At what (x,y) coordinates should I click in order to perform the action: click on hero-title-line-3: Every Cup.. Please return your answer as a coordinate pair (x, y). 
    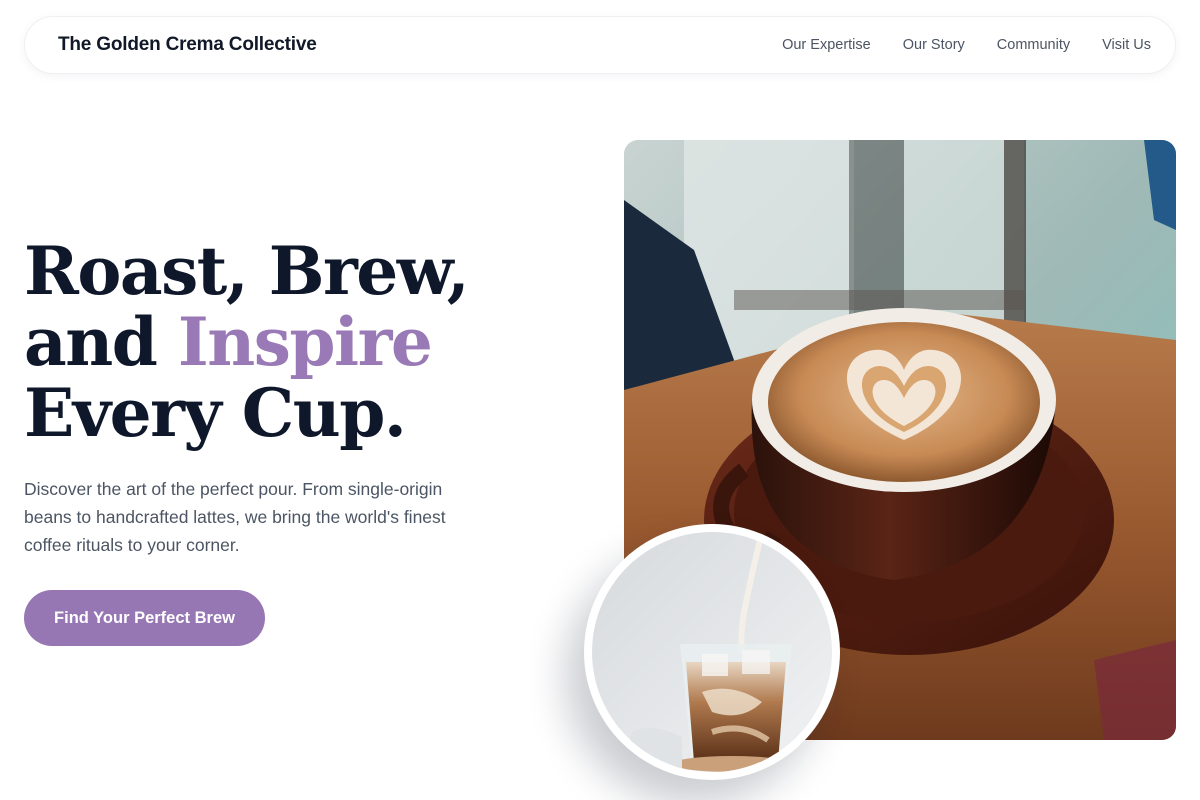
    Looking at the image, I should click on (215, 413).